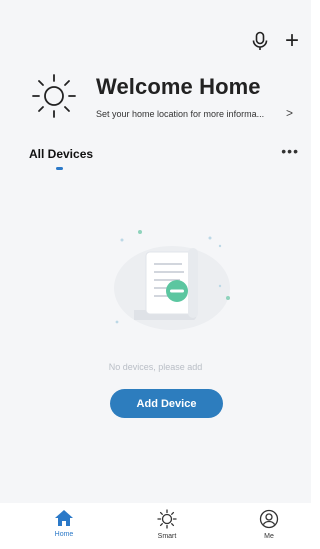  I want to click on chevron-right-icon: >, so click(289, 113).